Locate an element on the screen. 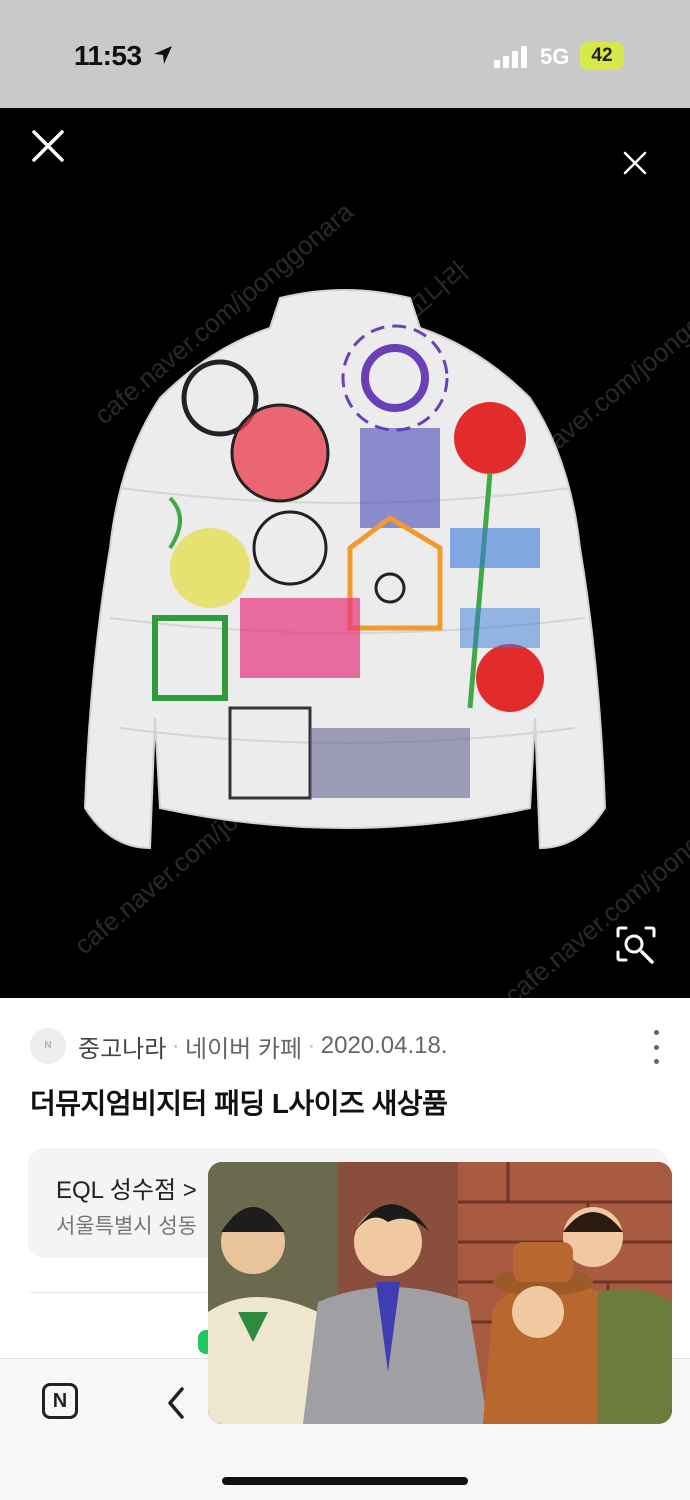  source-avatar: N is located at coordinates (48, 1046).